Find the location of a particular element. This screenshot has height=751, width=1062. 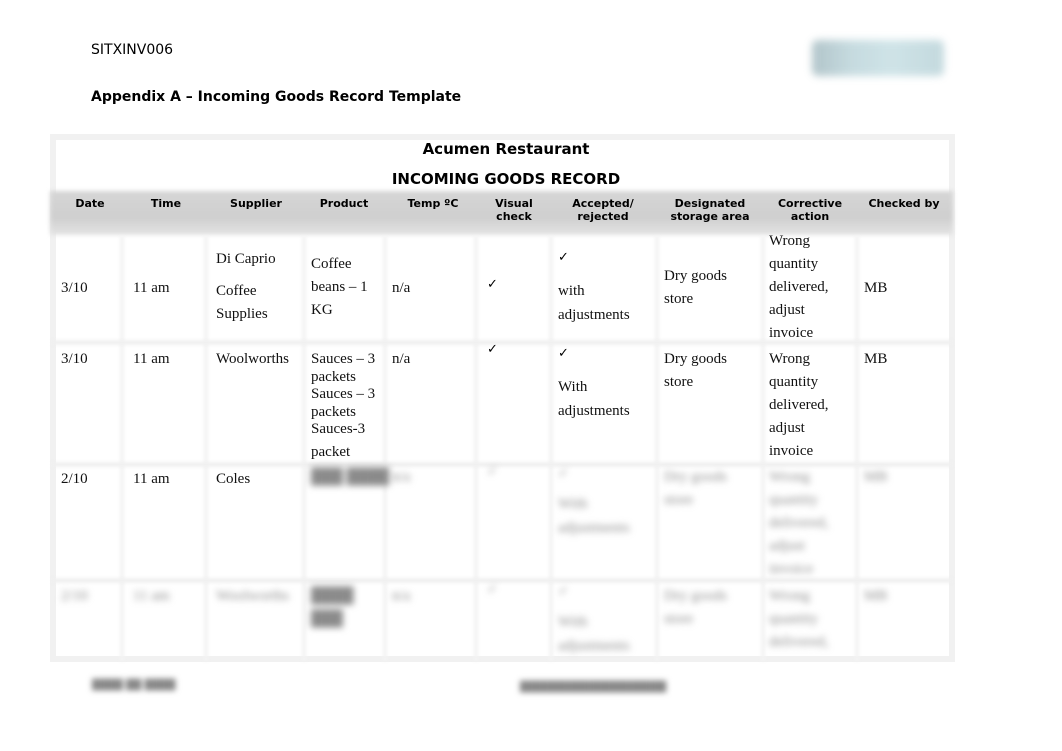

cell-product-continued: packet is located at coordinates (331, 452).